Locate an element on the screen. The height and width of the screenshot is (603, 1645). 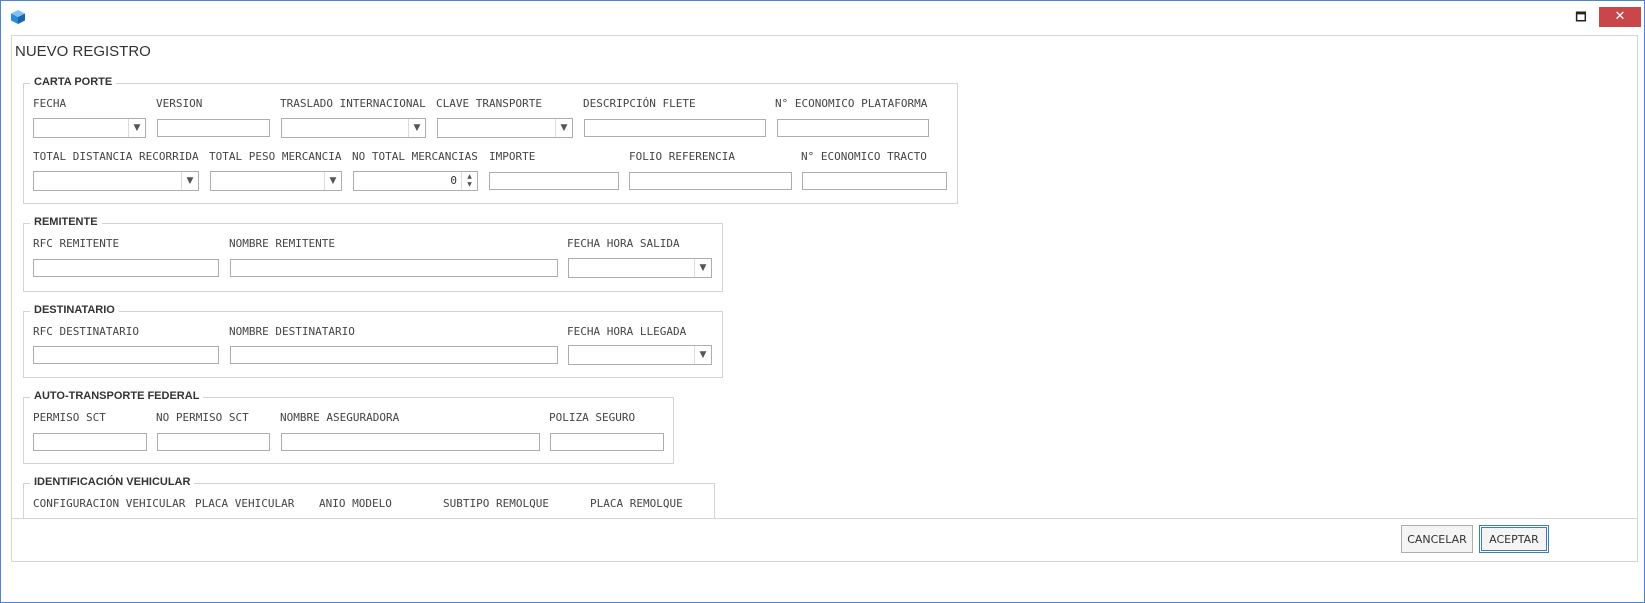
importe-label: IMPORTE is located at coordinates (512, 156).